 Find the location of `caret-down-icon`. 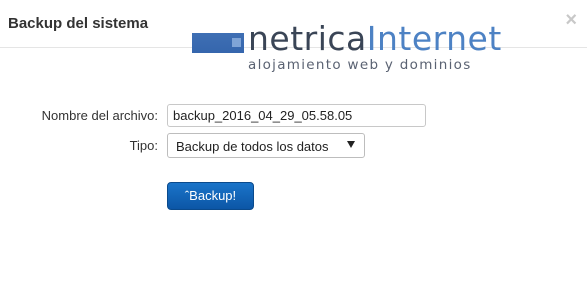

caret-down-icon is located at coordinates (351, 144).